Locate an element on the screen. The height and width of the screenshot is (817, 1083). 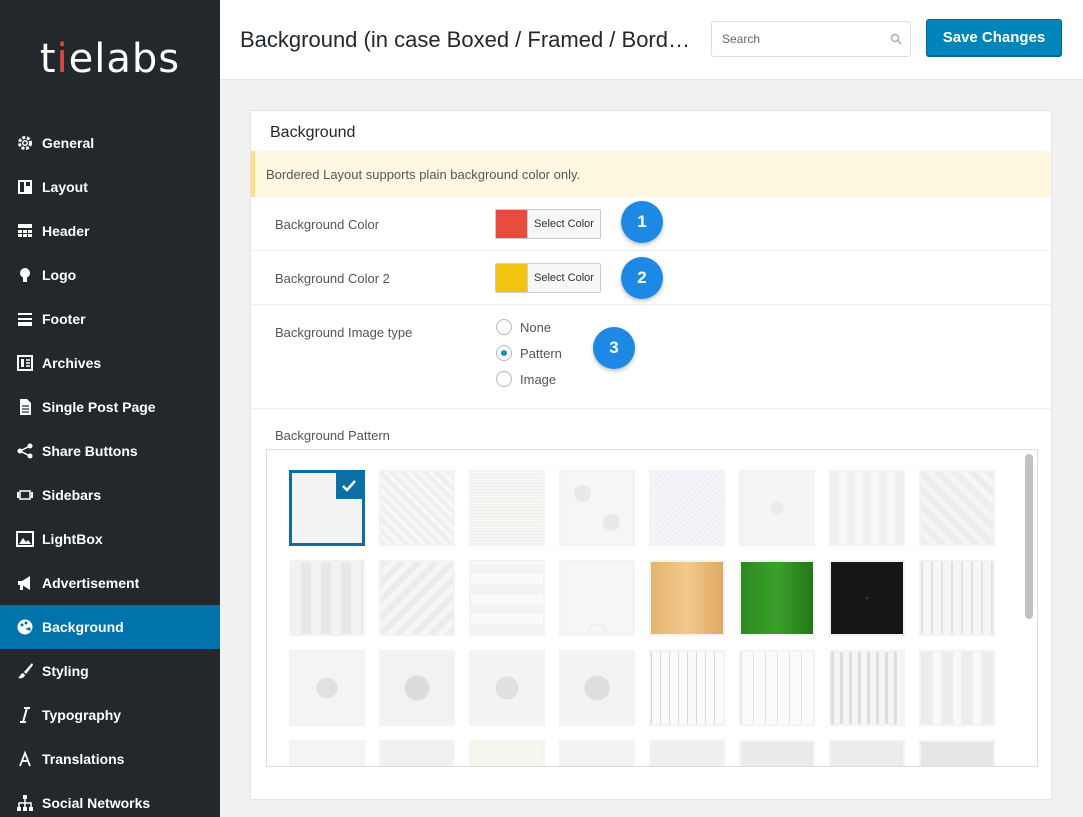
step-badge-2: 2 is located at coordinates (642, 278).